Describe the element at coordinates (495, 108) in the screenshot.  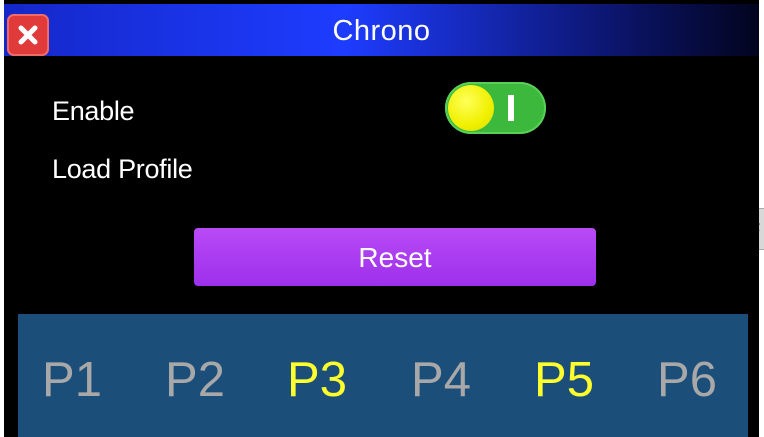
I see `enable-toggle` at that location.